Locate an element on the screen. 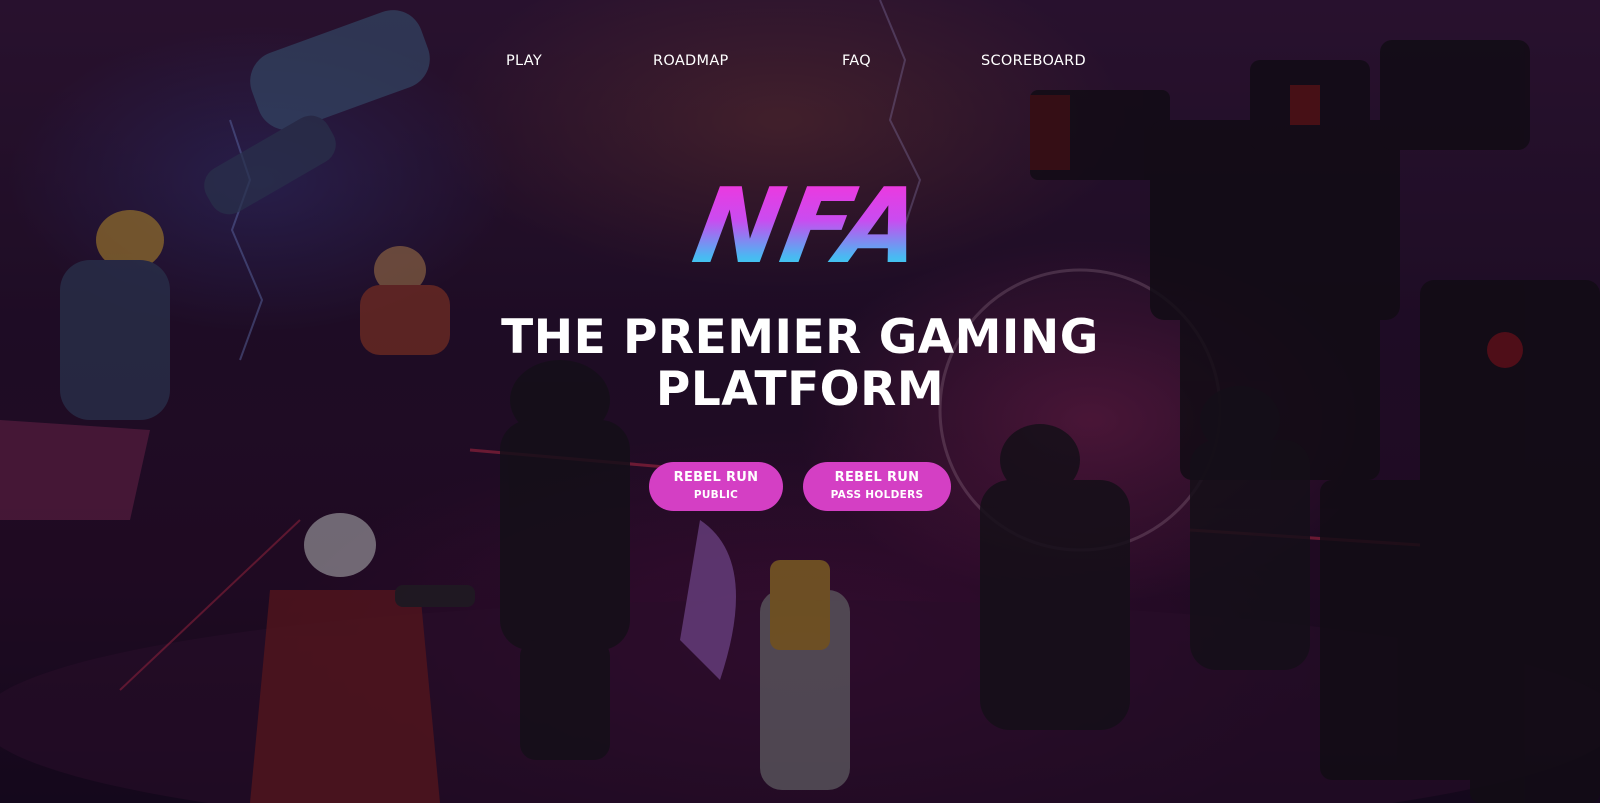  rebel-run-pass-holders-button: REBEL RUN PASS HOLDERS is located at coordinates (877, 486).